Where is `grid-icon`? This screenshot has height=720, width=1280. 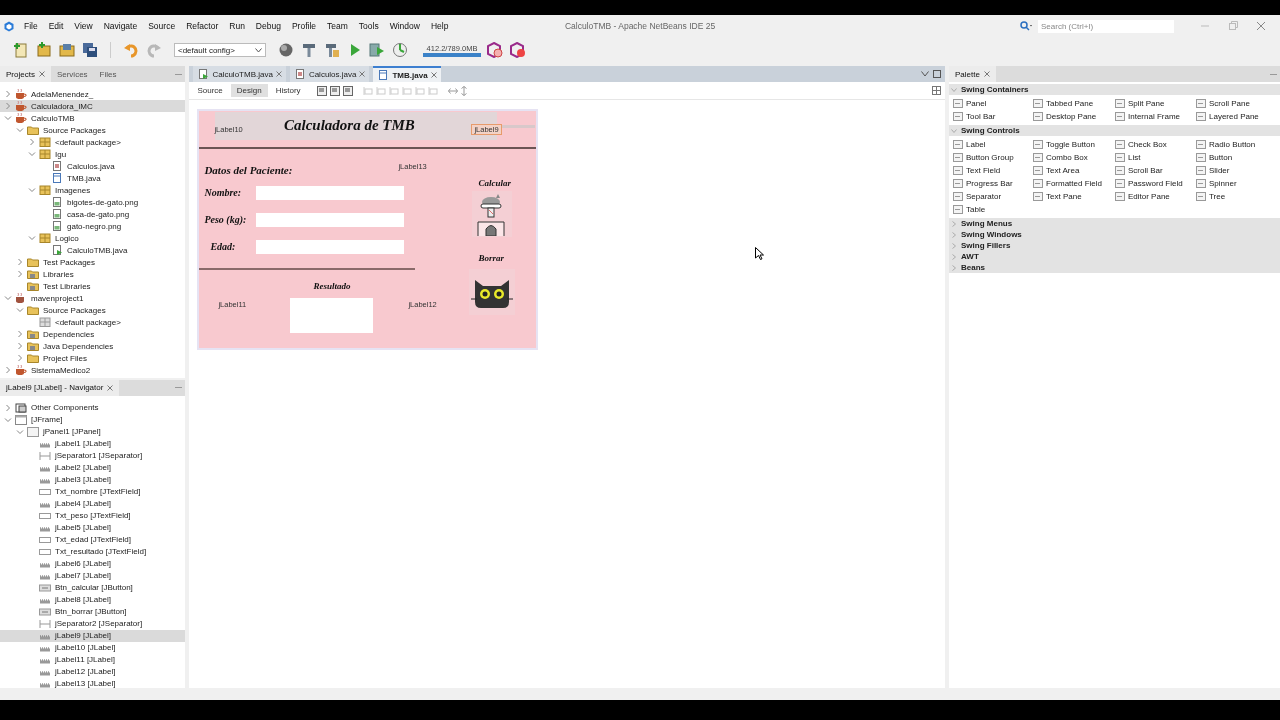 grid-icon is located at coordinates (936, 90).